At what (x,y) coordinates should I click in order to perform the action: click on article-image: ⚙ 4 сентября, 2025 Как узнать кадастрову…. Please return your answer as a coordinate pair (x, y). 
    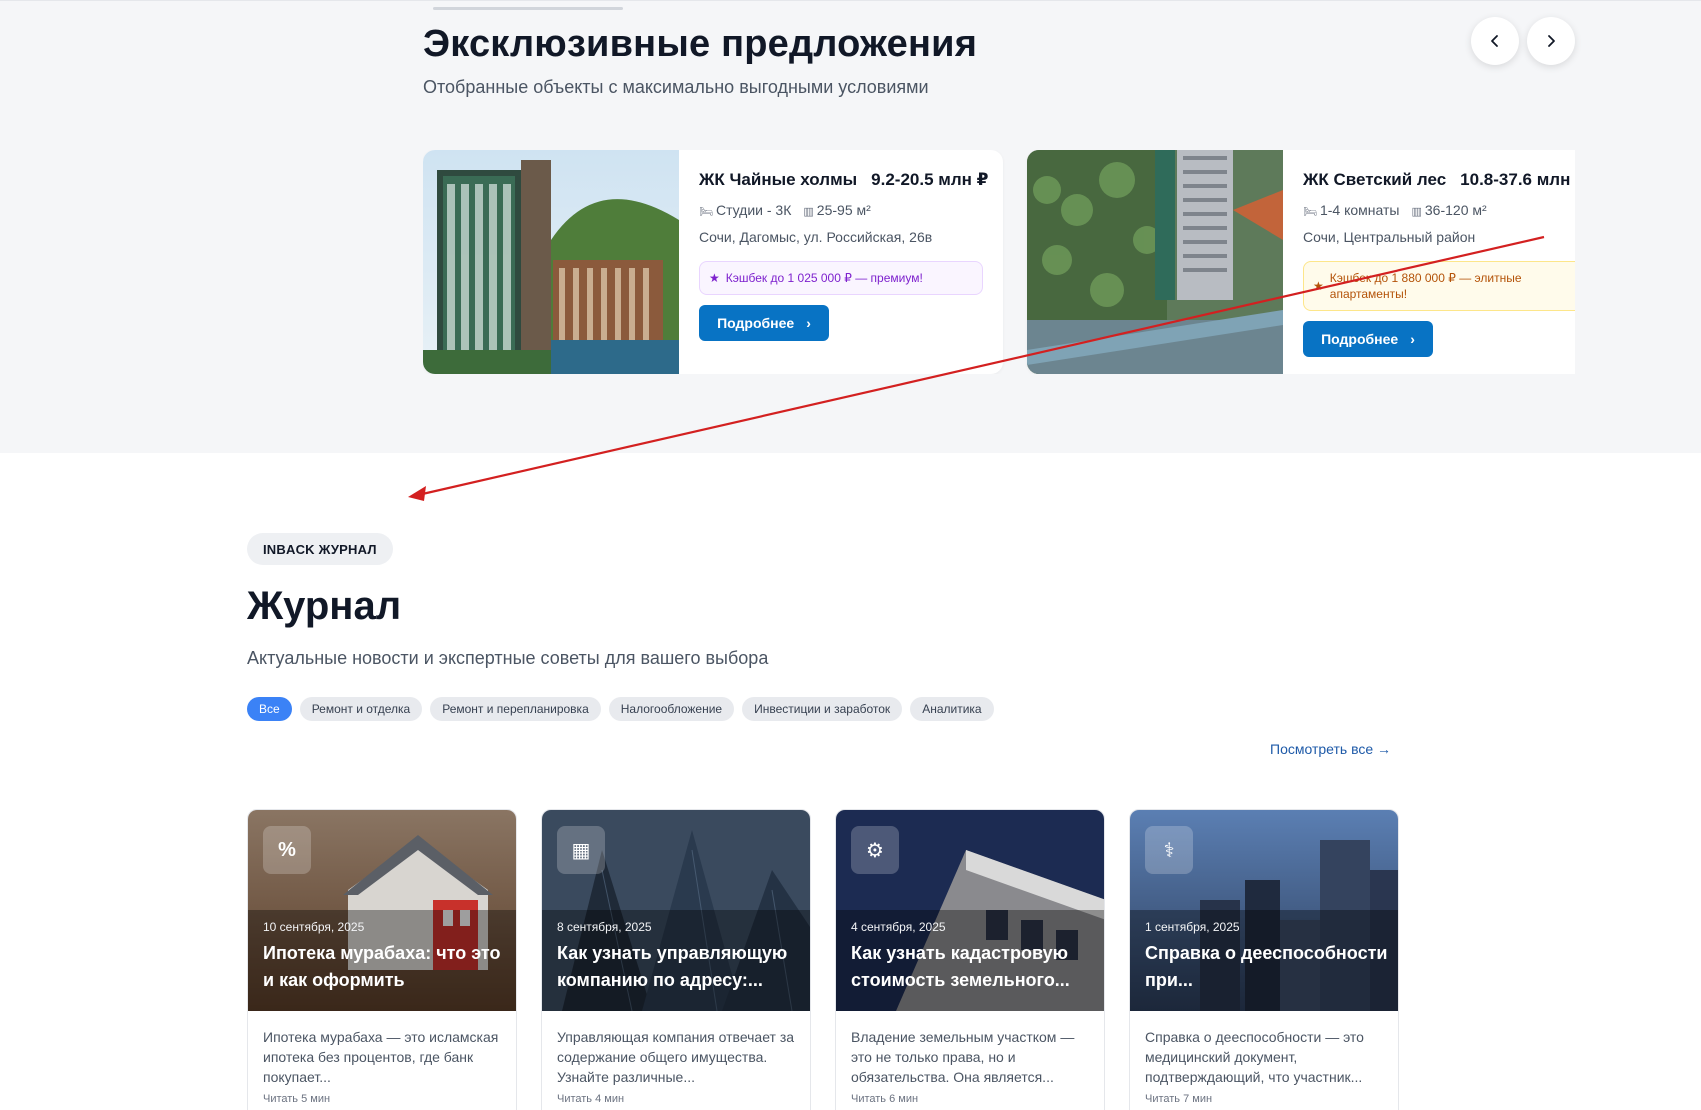
    Looking at the image, I should click on (970, 910).